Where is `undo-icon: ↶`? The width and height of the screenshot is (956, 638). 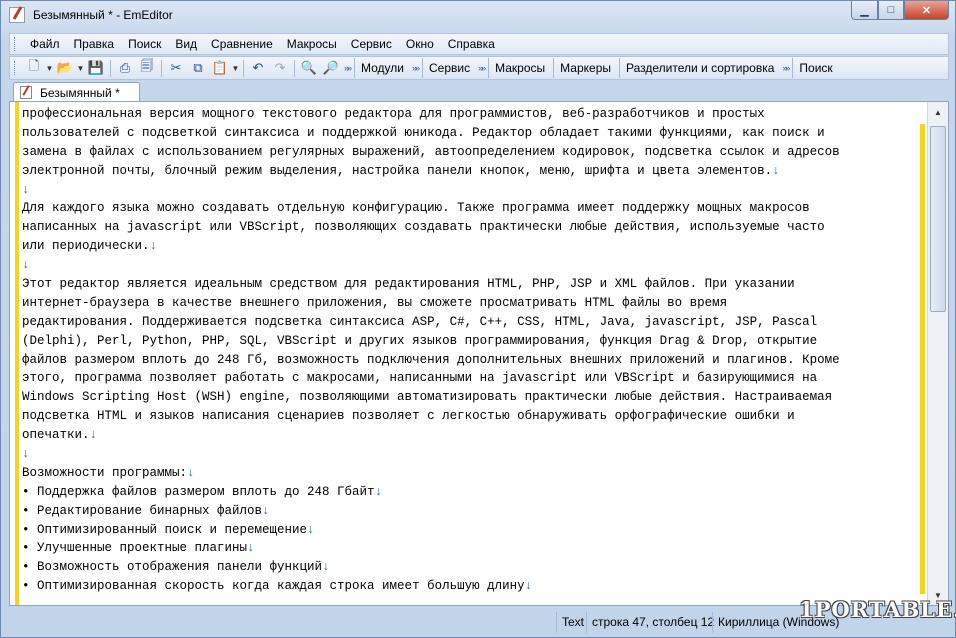 undo-icon: ↶ is located at coordinates (258, 68).